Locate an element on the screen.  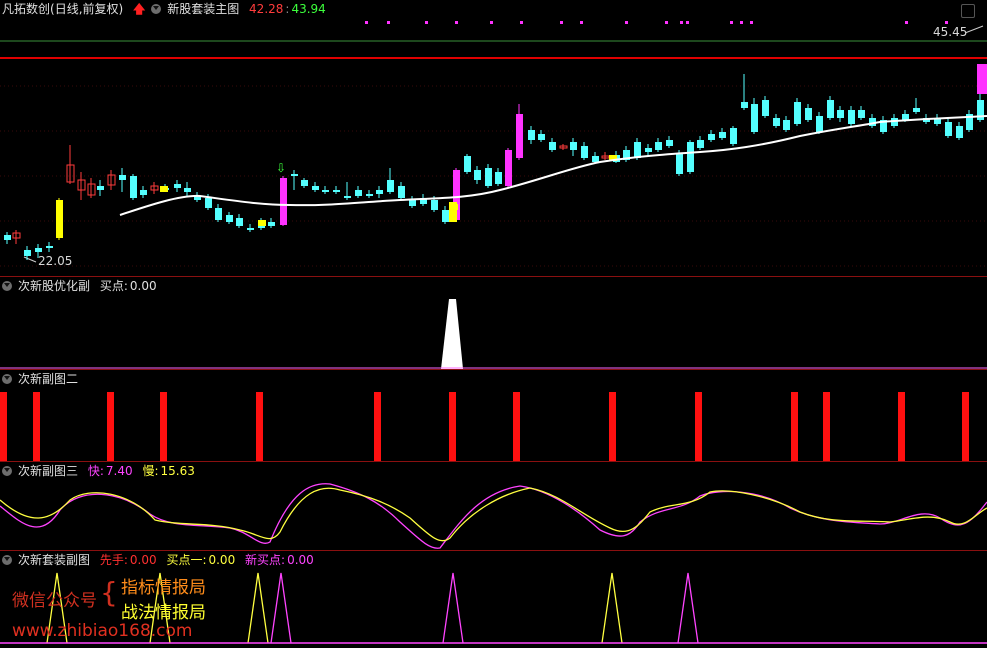
sub1-name: 次新股优化副 is located at coordinates (54, 286).